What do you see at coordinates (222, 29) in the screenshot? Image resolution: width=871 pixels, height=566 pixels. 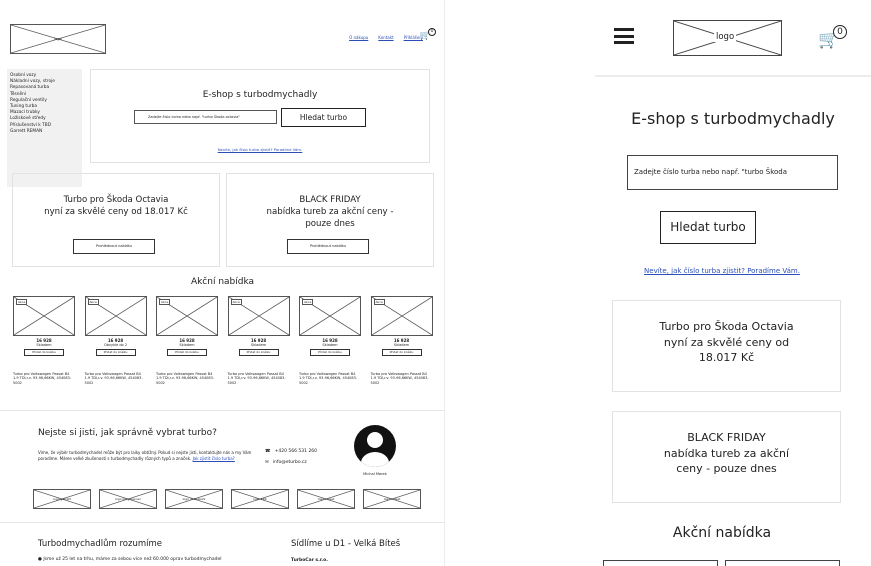 I see `desktop-header: logo O nákupu Kontakt Přihlášení 🛒 0` at bounding box center [222, 29].